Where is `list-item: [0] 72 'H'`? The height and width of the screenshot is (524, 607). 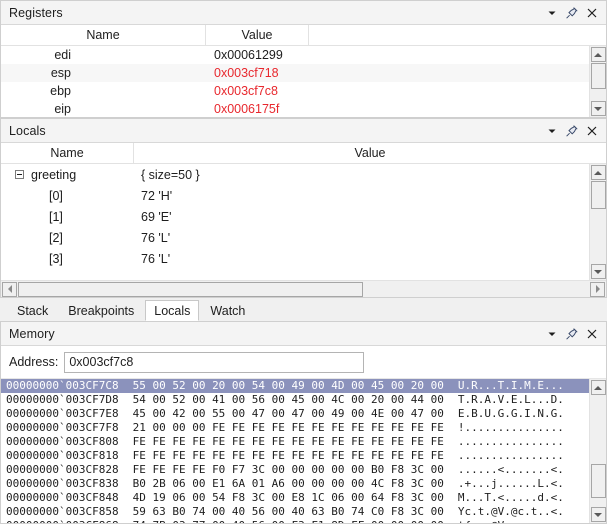 list-item: [0] 72 'H' is located at coordinates (303, 195).